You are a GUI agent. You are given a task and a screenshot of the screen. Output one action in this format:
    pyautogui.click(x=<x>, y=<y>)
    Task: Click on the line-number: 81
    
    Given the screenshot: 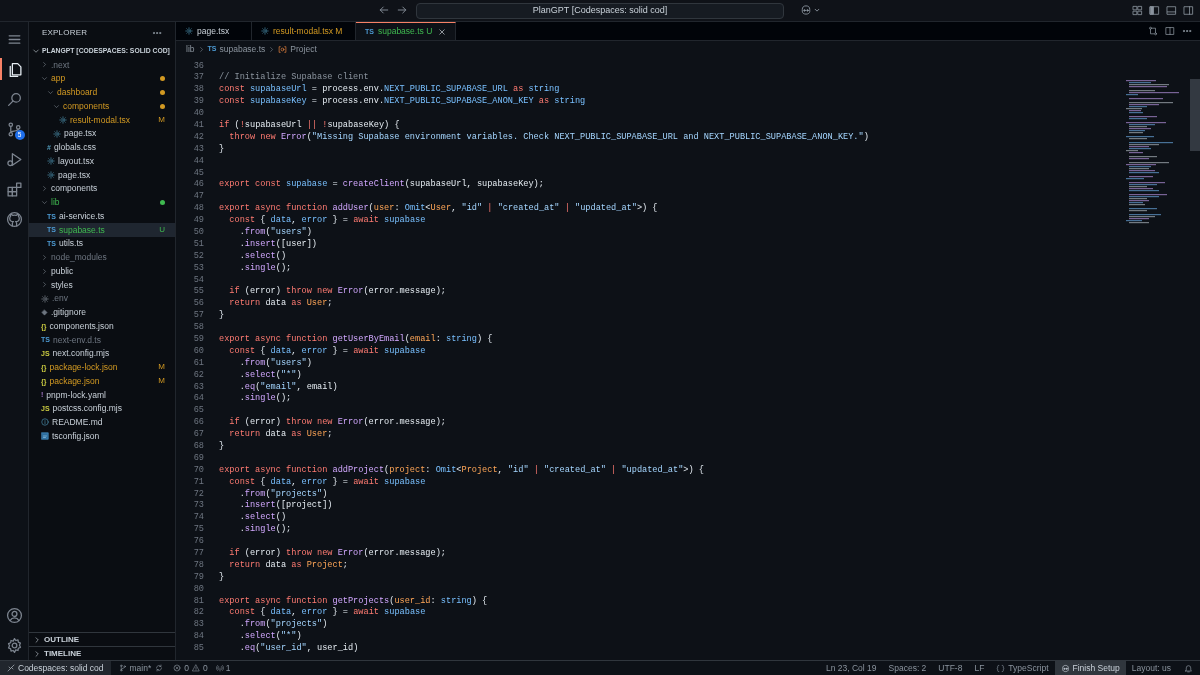 What is the action you would take?
    pyautogui.click(x=198, y=601)
    